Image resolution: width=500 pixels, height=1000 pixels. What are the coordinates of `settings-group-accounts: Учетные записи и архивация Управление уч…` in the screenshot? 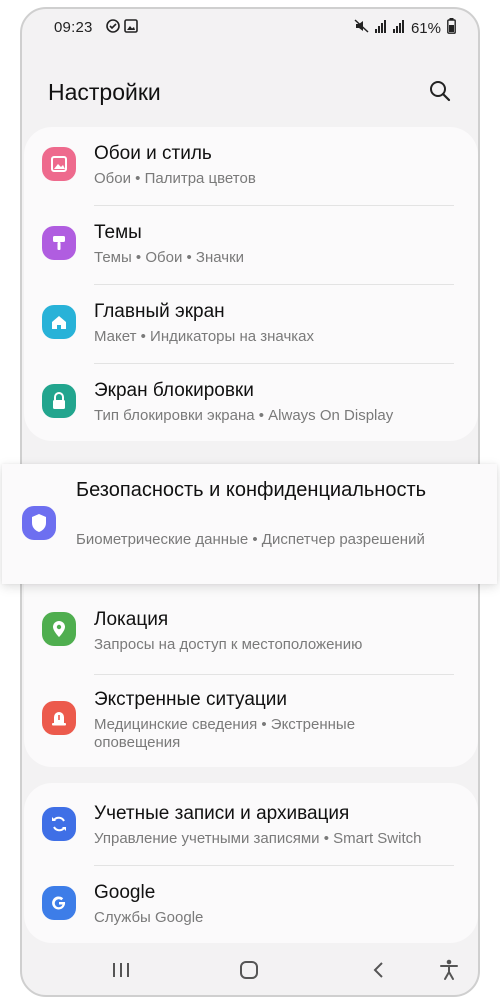 It's located at (251, 863).